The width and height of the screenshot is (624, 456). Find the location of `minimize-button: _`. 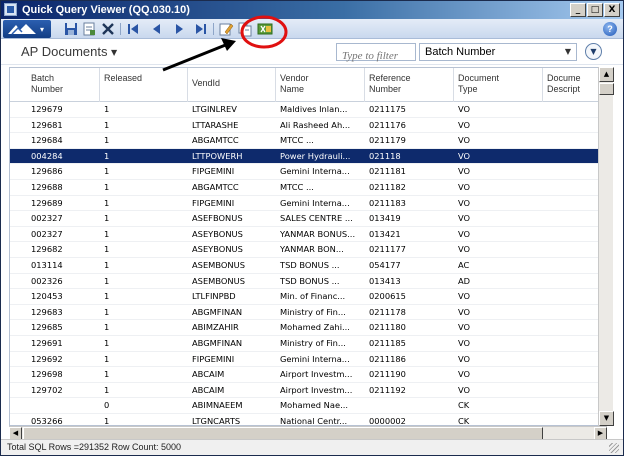

minimize-button: _ is located at coordinates (578, 10).